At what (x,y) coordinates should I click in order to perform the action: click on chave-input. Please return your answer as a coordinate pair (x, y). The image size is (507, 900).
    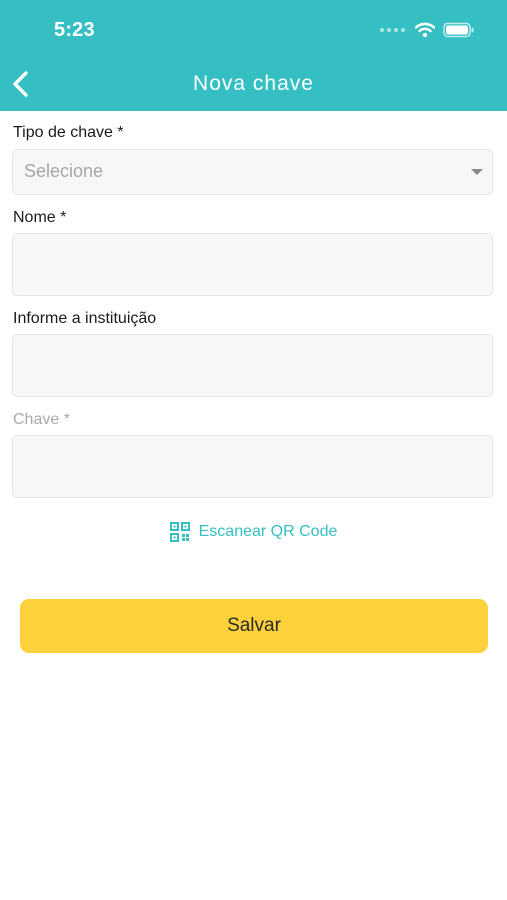
    Looking at the image, I should click on (252, 466).